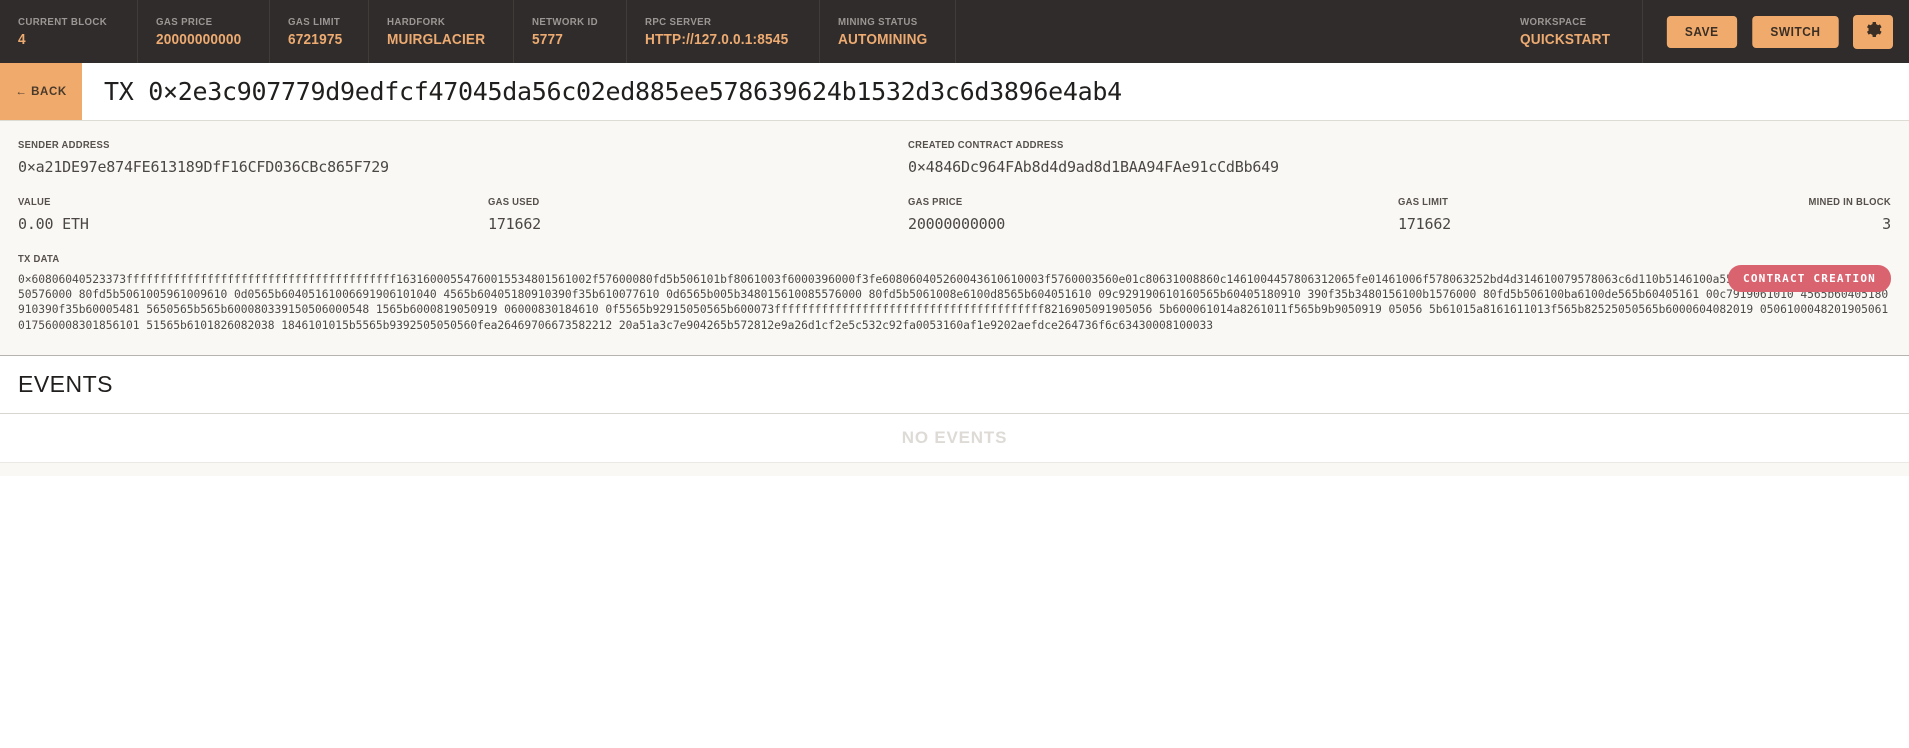 This screenshot has height=748, width=1909. I want to click on stat-value: MUIRGLACIER, so click(435, 39).